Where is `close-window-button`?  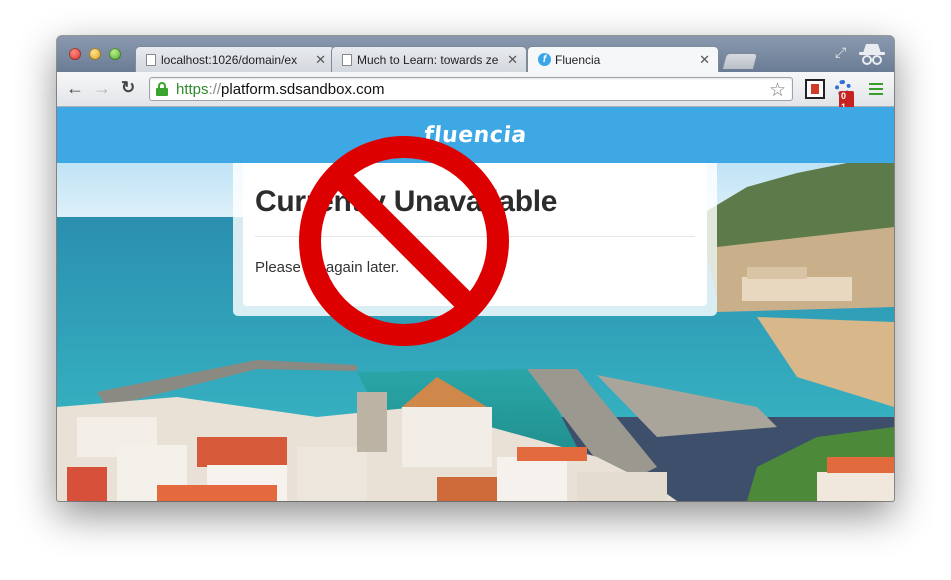
close-window-button is located at coordinates (75, 54).